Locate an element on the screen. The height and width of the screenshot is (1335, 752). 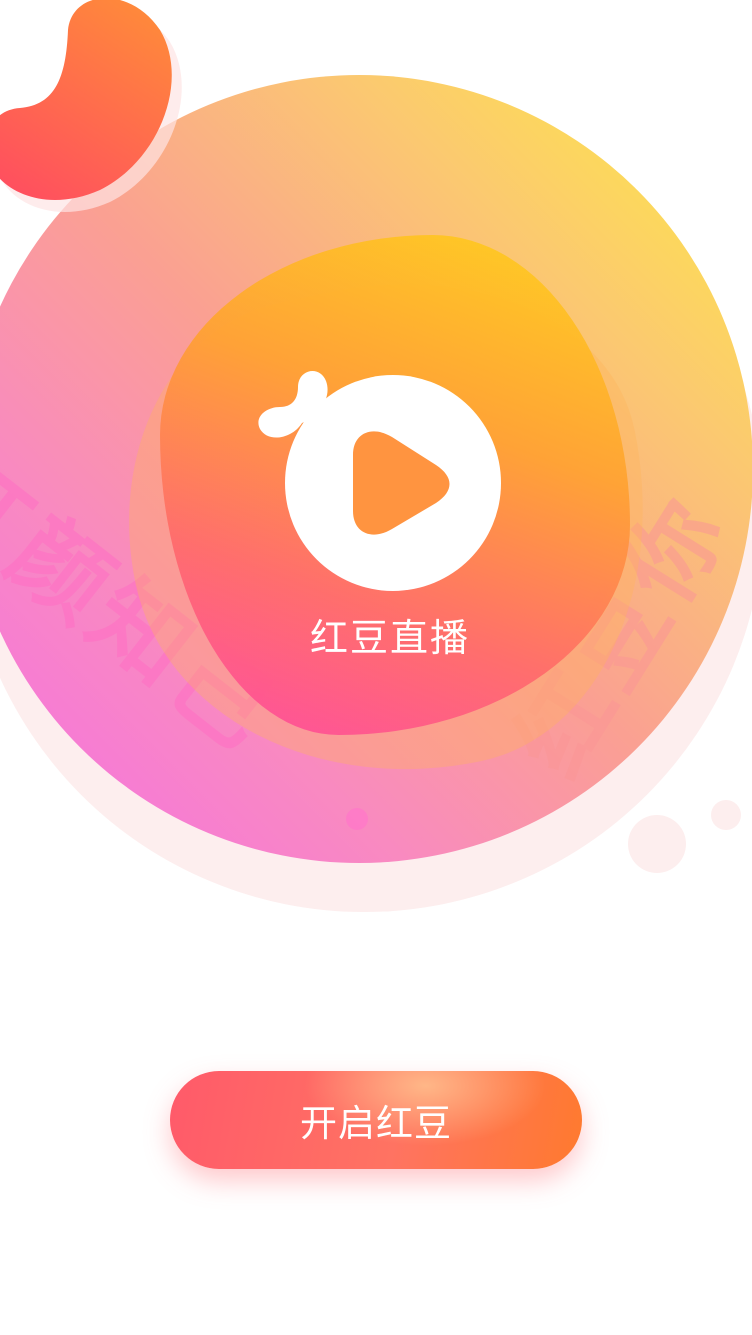
play-bean-logo-icon is located at coordinates (379, 480).